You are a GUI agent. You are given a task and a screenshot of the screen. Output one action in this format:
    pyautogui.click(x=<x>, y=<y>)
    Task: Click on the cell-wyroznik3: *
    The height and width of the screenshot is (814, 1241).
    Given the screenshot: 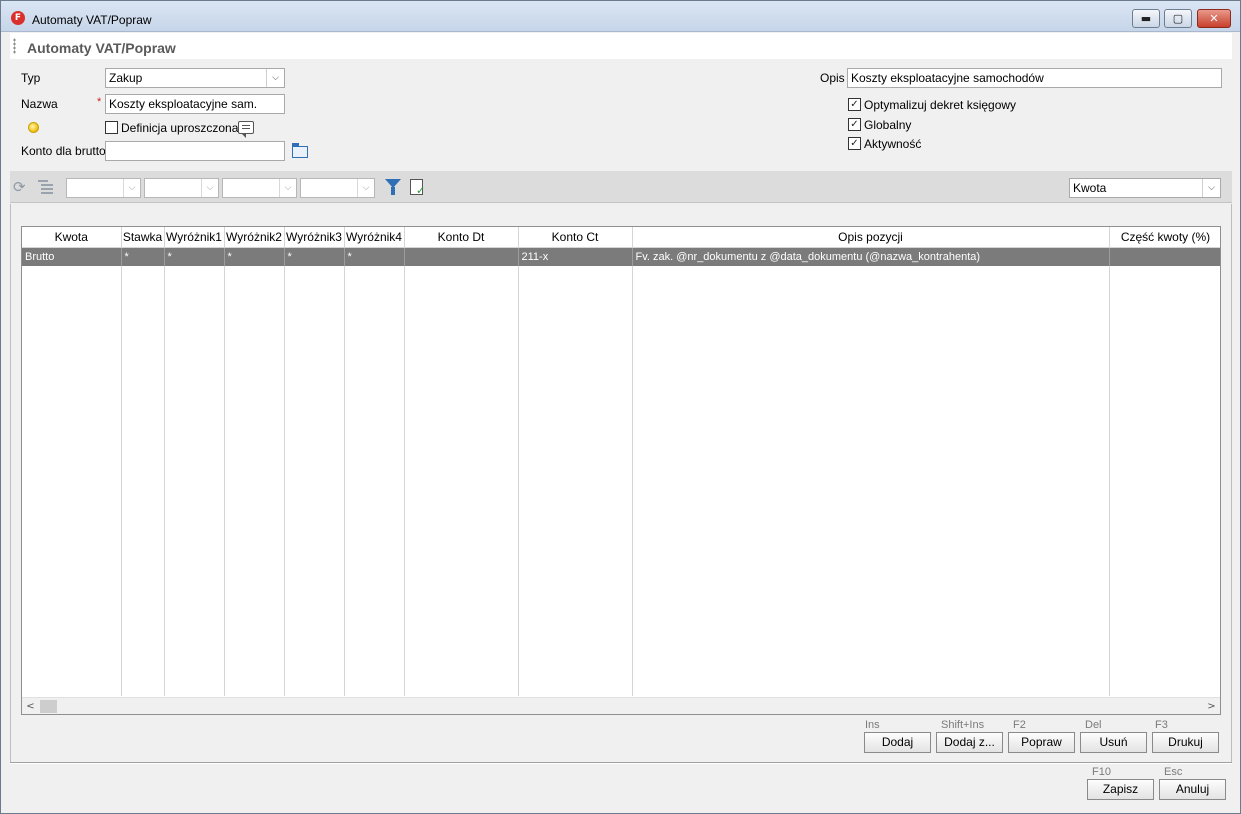 What is the action you would take?
    pyautogui.click(x=314, y=256)
    